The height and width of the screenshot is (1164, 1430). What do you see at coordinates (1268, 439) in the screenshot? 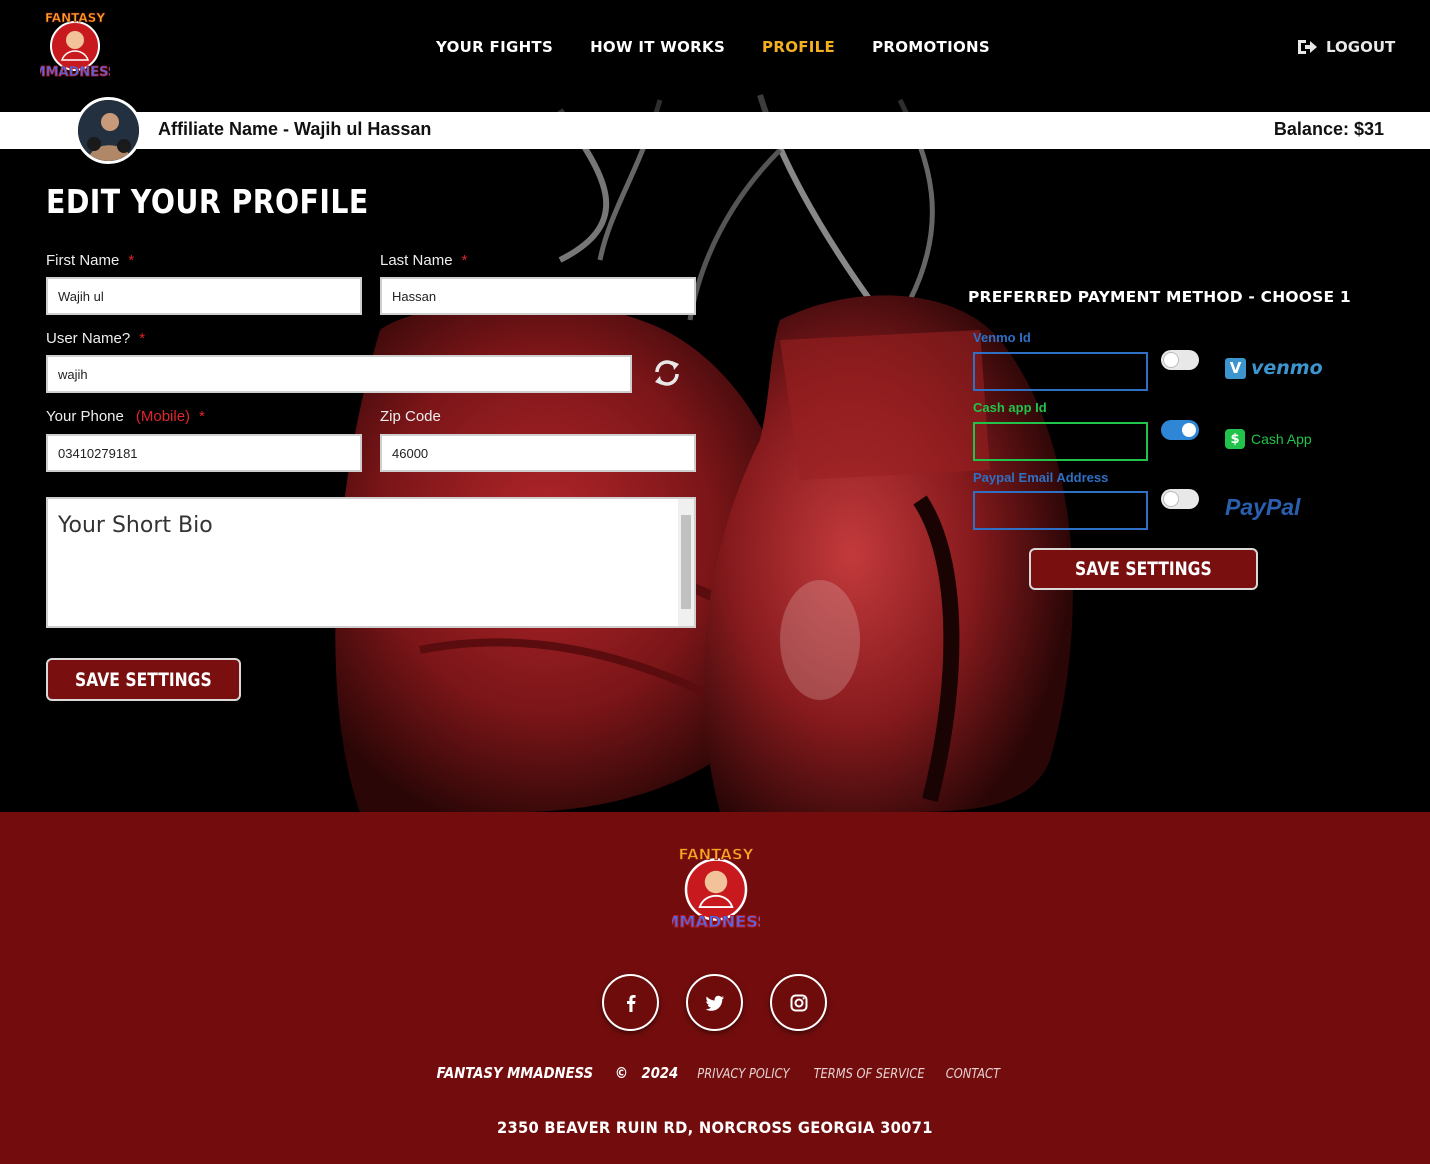
I see `cash-app-logo: $ Cash App` at bounding box center [1268, 439].